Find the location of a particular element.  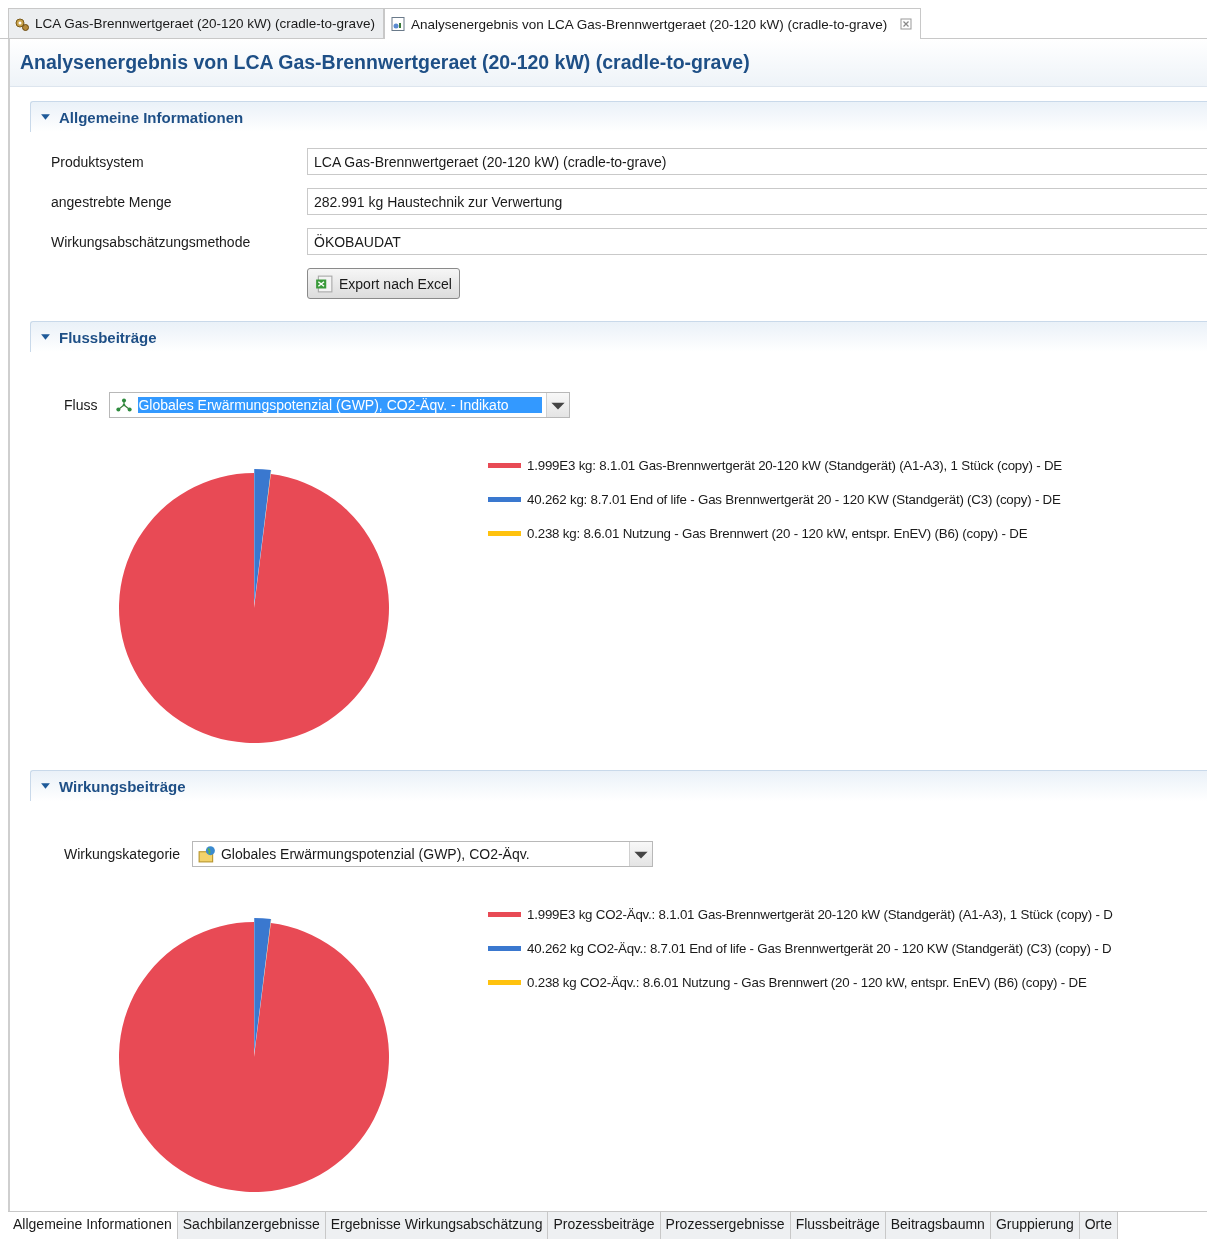

legend-label: 1.999E3 kg: 8.1.01 Gas-Brennwertgerät 20-120 kW (Standgerät) (A1-A3), 1 Stück (copy) - DE is located at coordinates (794, 465).